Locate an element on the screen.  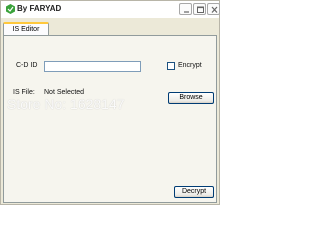
decrypt-button: Decrypt is located at coordinates (194, 192).